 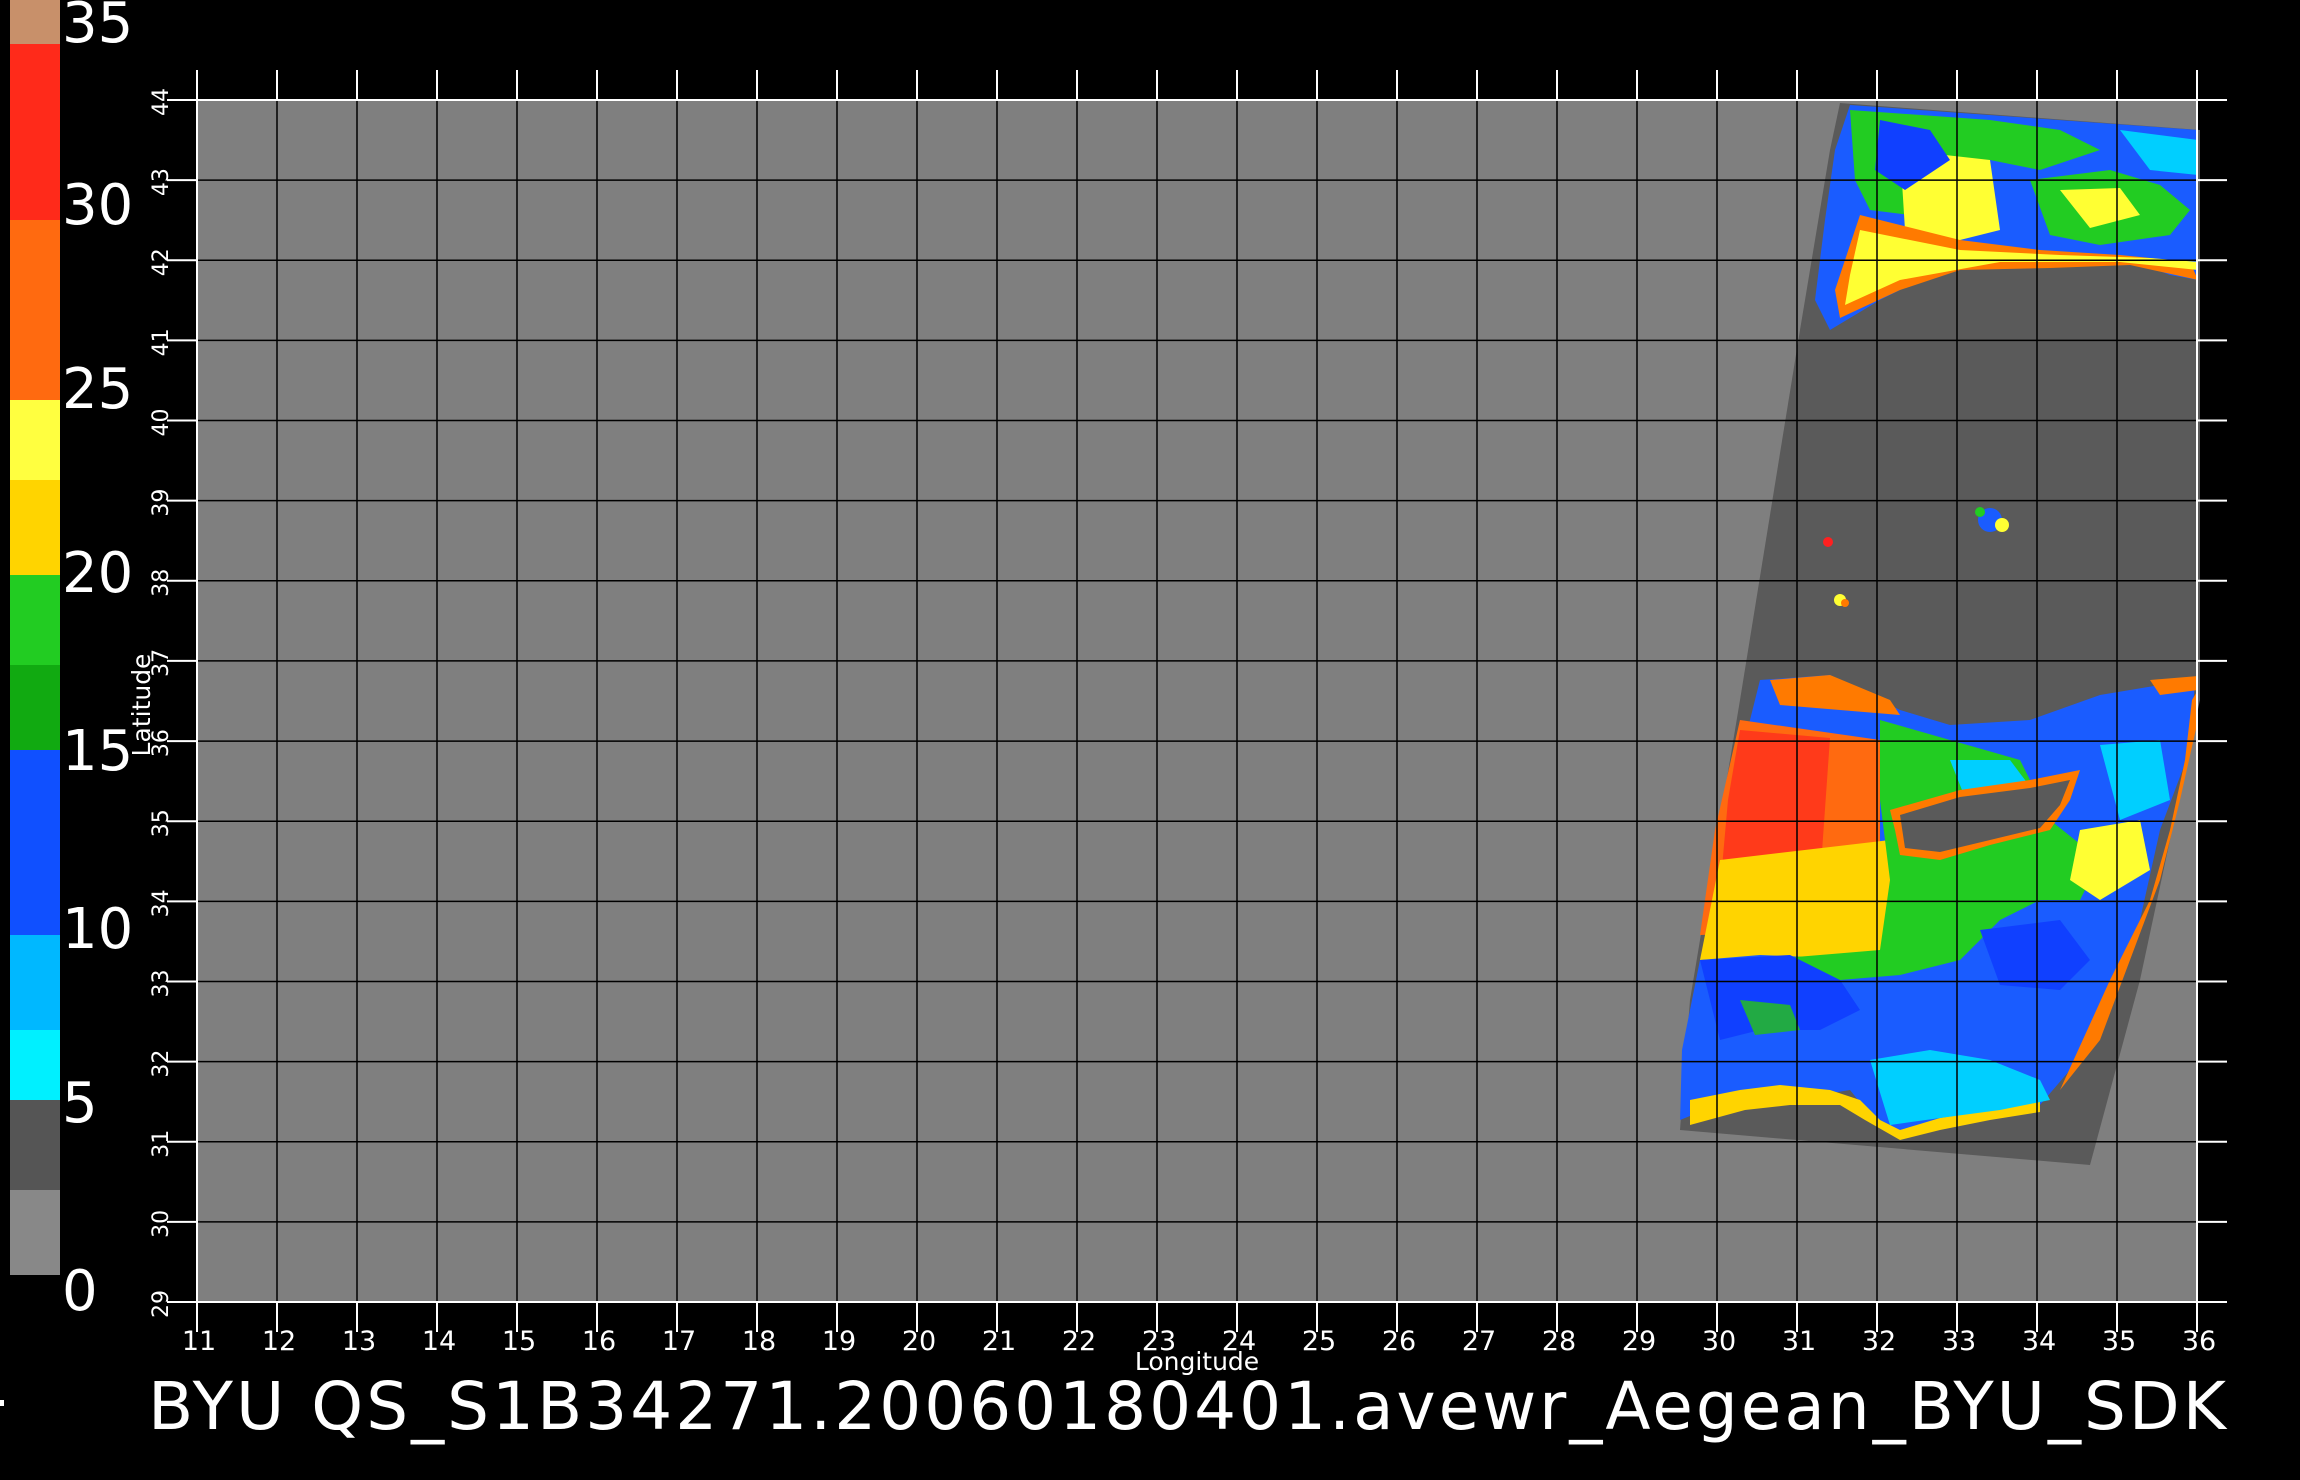 What do you see at coordinates (141, 705) in the screenshot?
I see `y-axis-label: Latitude` at bounding box center [141, 705].